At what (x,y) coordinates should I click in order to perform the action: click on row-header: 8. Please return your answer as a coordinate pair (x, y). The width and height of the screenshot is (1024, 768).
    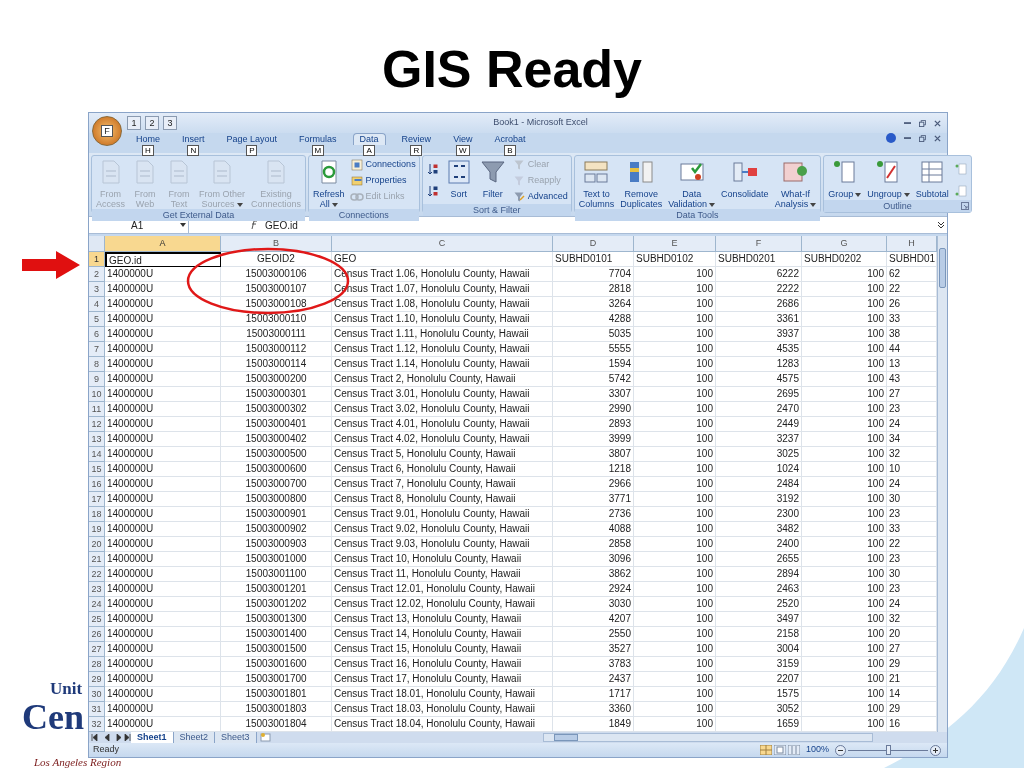
    Looking at the image, I should click on (97, 364).